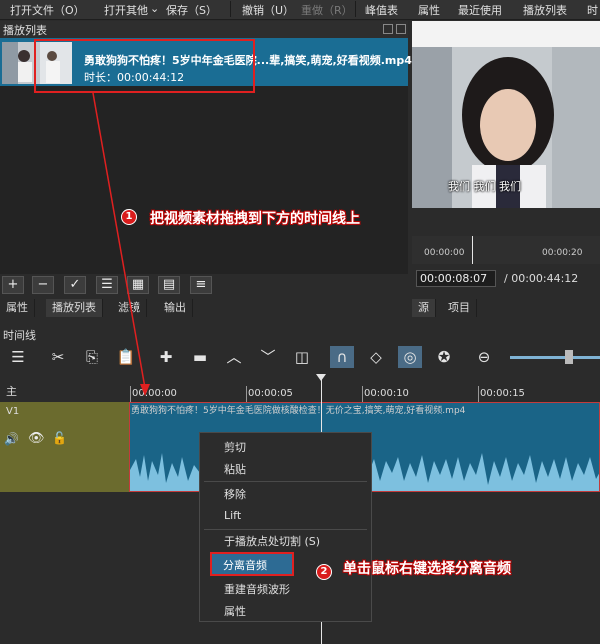 This screenshot has width=600, height=644. What do you see at coordinates (255, 219) in the screenshot?
I see `step-1-annotation: 把视频素材拖拽到下方的时间线上` at bounding box center [255, 219].